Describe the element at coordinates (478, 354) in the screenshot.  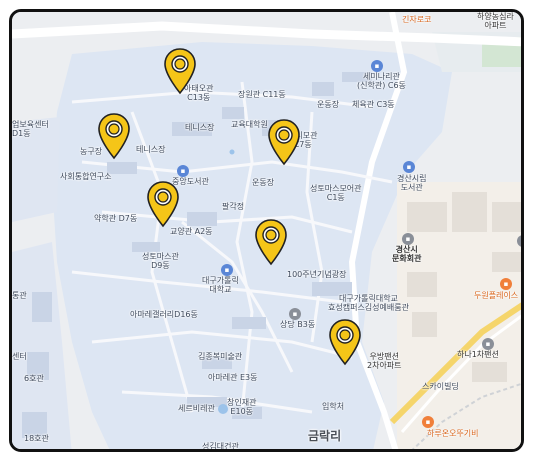
I see `map-label: 하나1차팬션` at that location.